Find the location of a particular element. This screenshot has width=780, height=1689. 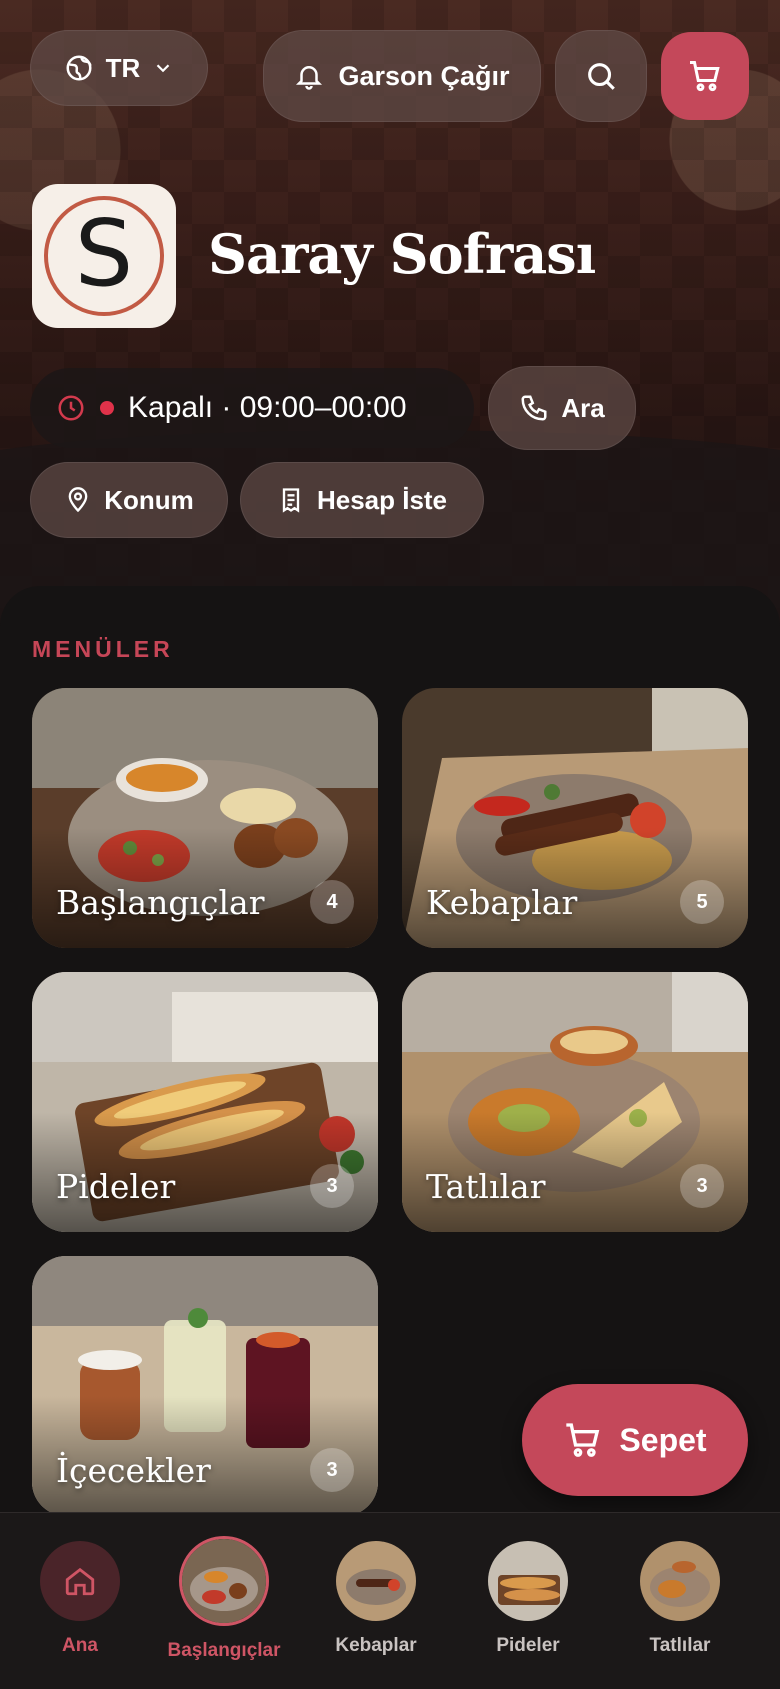

call-waiter-button: Garson Çağır is located at coordinates (402, 76).